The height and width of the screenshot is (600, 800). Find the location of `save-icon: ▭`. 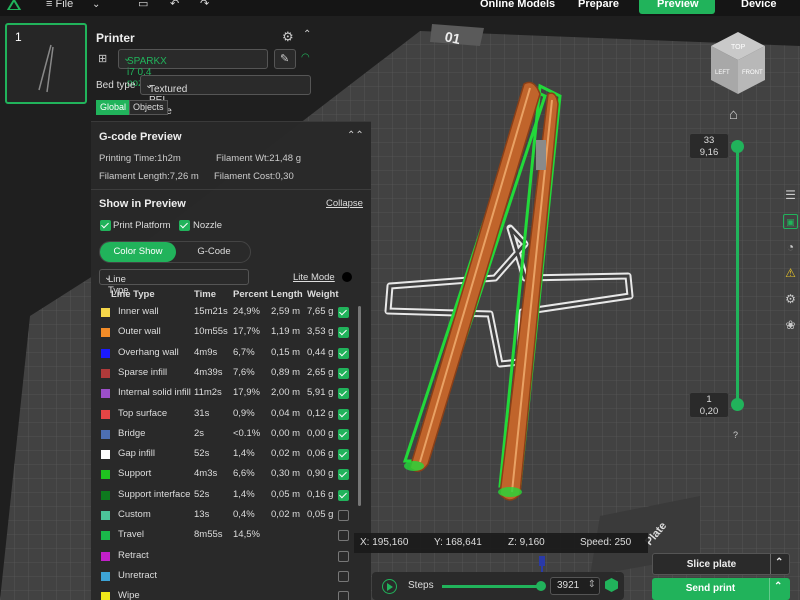

save-icon: ▭ is located at coordinates (143, 5).